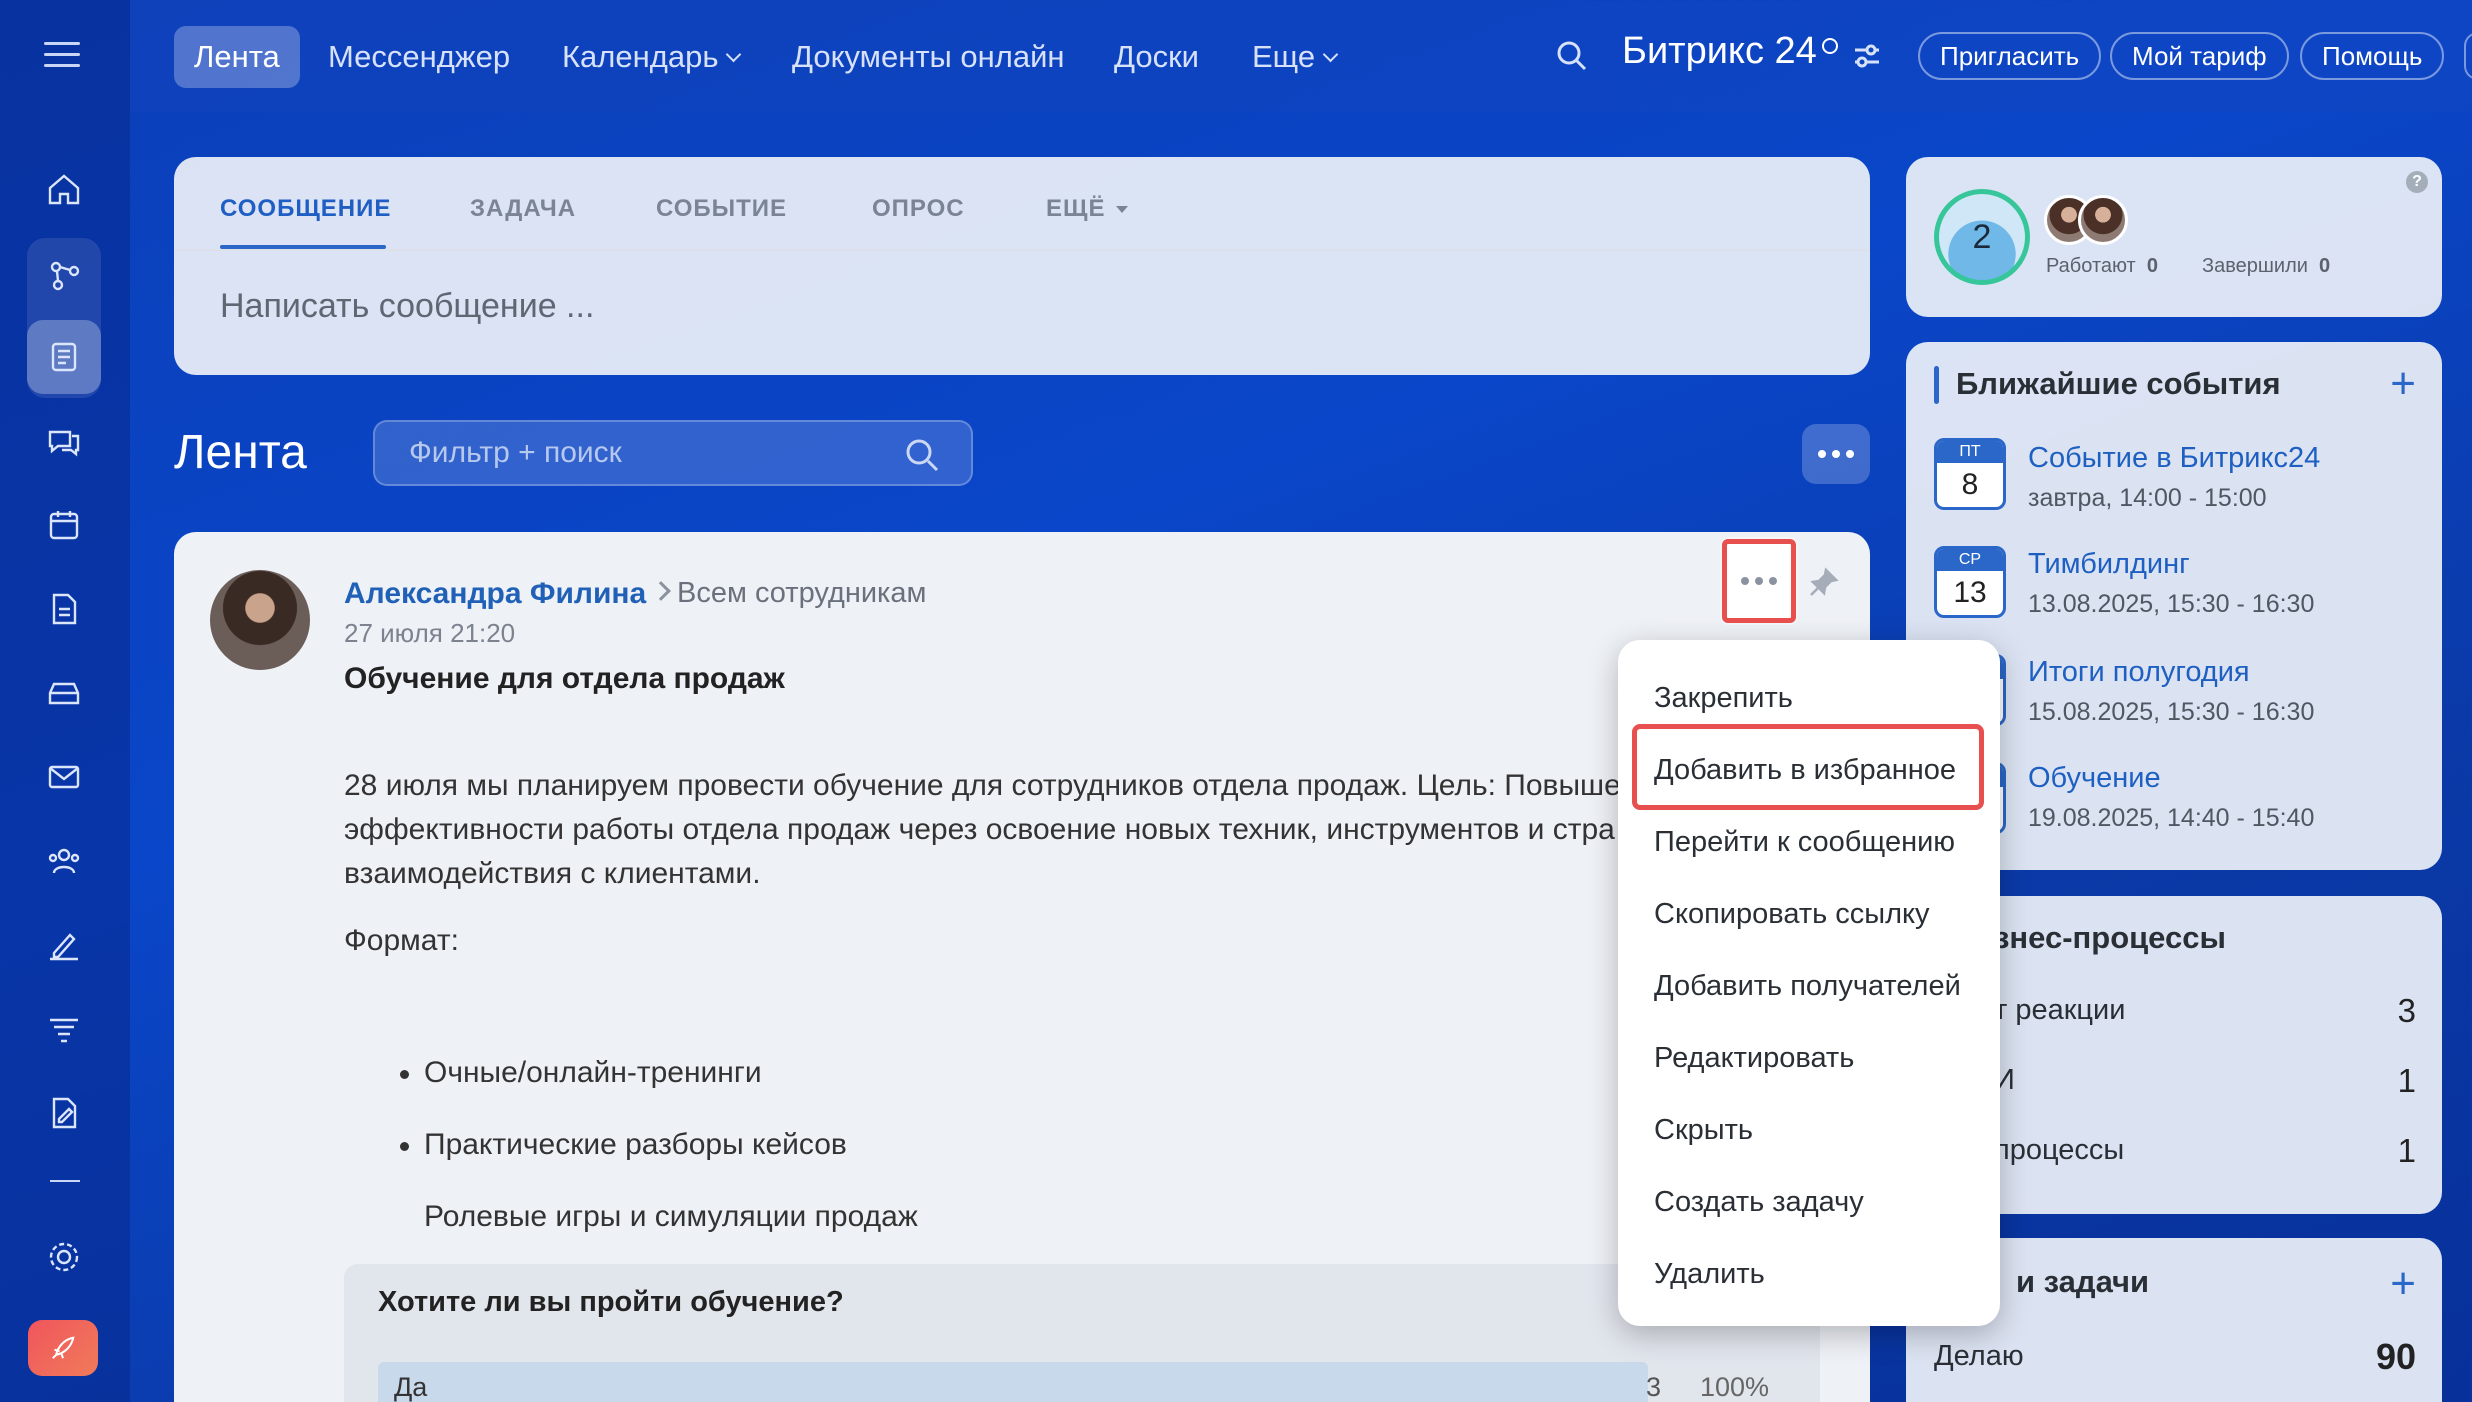  I want to click on activity-counter: 2, so click(1982, 237).